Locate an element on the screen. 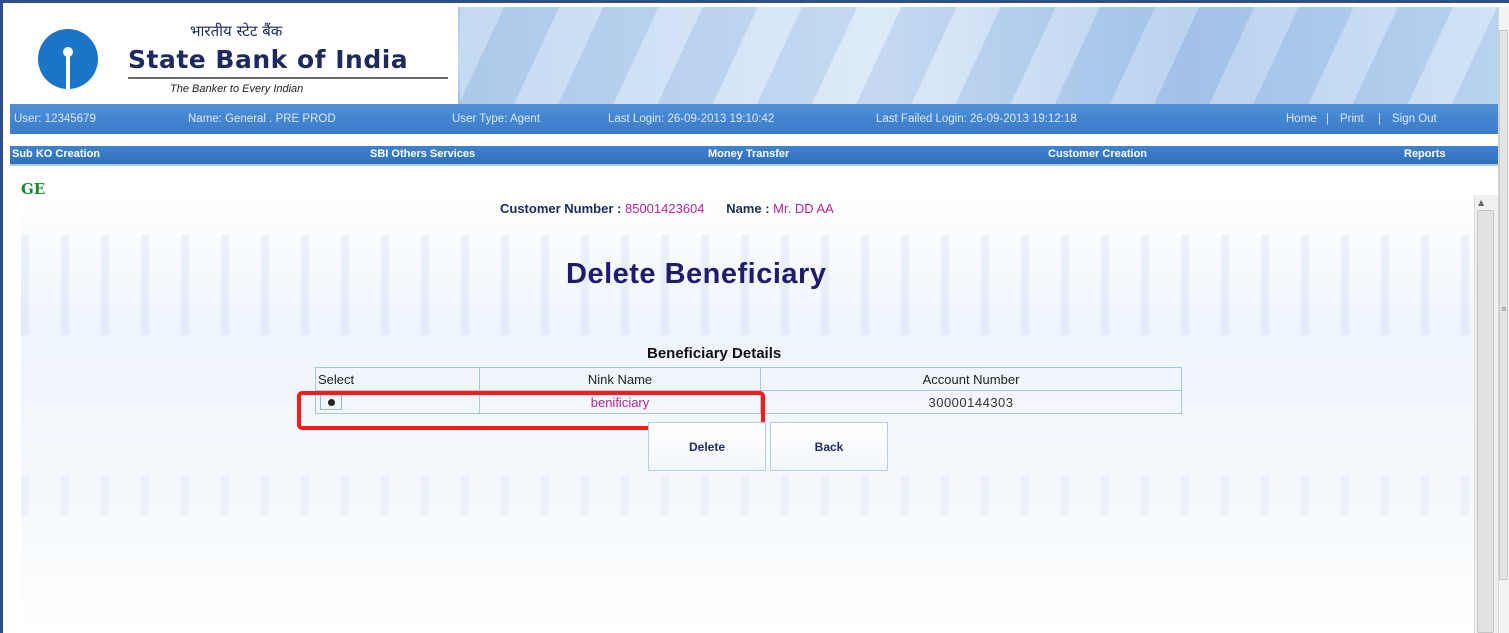 The height and width of the screenshot is (633, 1509). last-failed-login: Last Failed Login: 26-09-2013 19:12:18 is located at coordinates (976, 119).